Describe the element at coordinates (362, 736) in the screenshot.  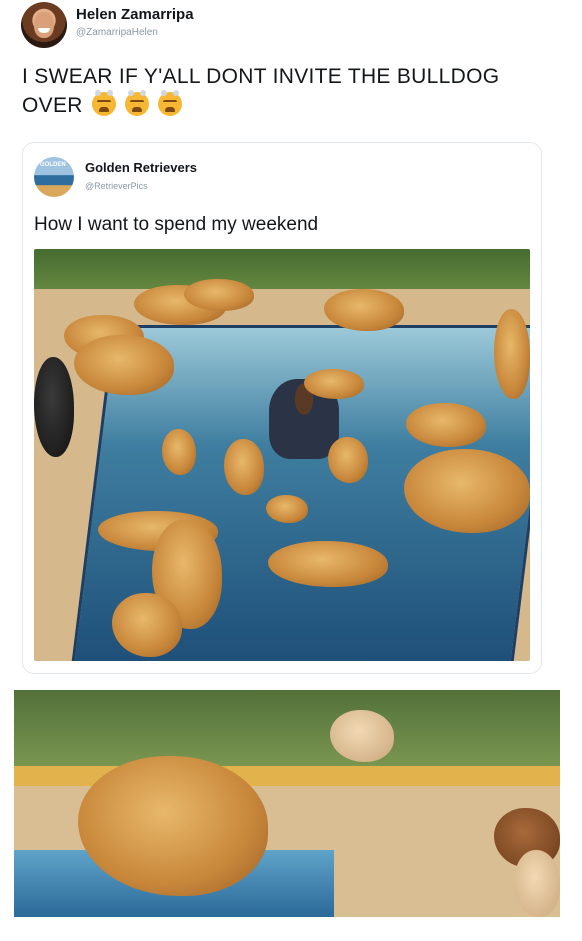
I see `photo-bulldog` at that location.